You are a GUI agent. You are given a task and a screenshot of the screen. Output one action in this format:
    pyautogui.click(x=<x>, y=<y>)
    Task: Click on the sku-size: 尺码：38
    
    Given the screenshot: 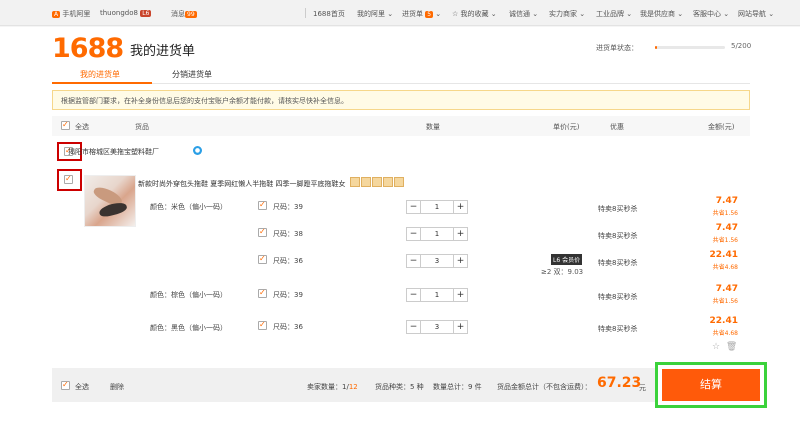 What is the action you would take?
    pyautogui.click(x=288, y=234)
    